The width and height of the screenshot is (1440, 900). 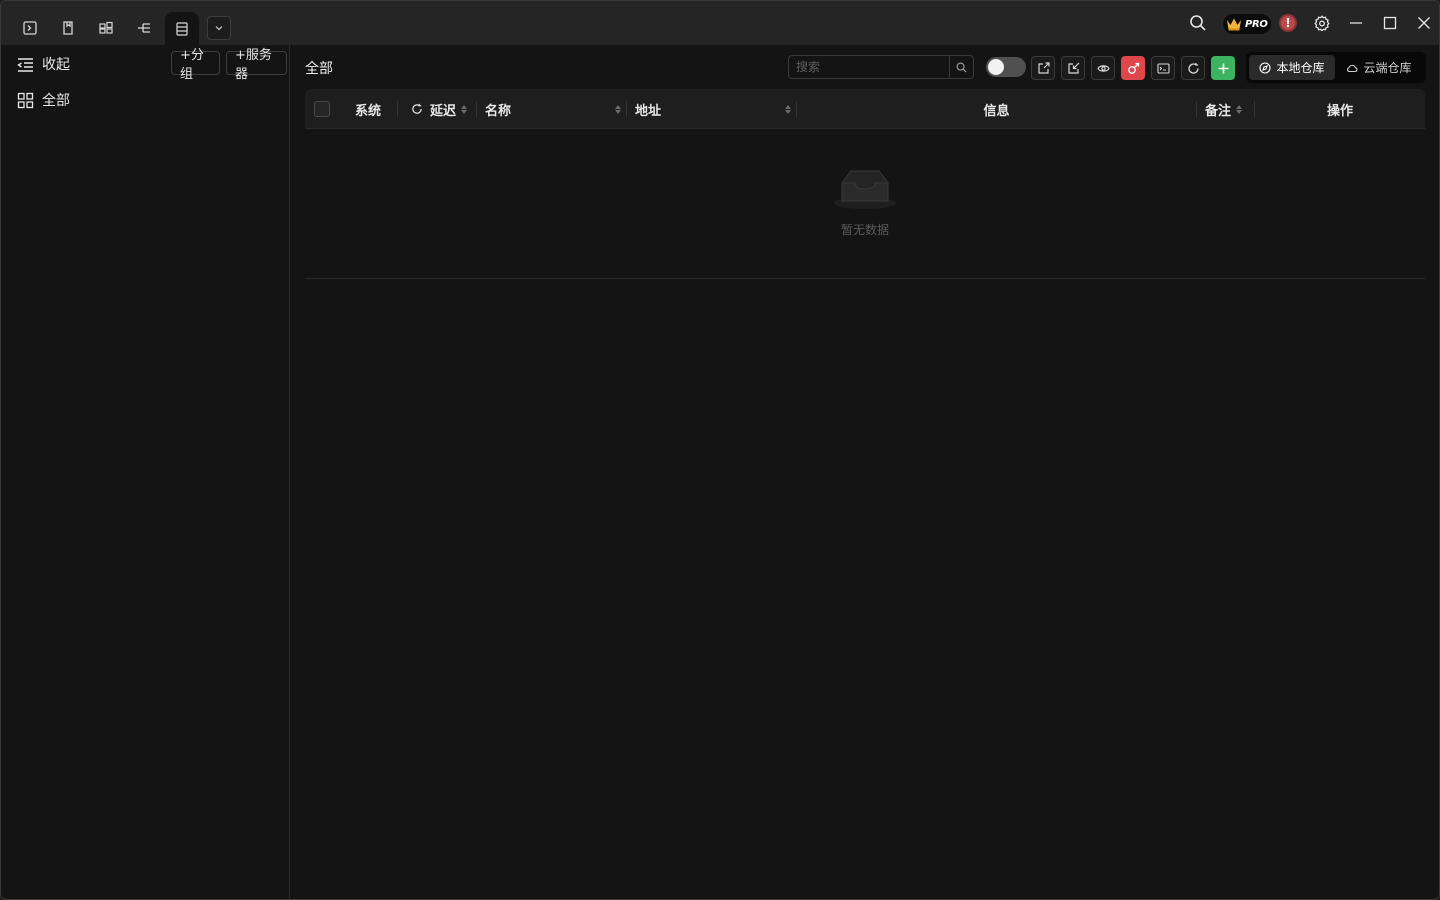 I want to click on sidebar-collapse-button: 收起, so click(x=43, y=64).